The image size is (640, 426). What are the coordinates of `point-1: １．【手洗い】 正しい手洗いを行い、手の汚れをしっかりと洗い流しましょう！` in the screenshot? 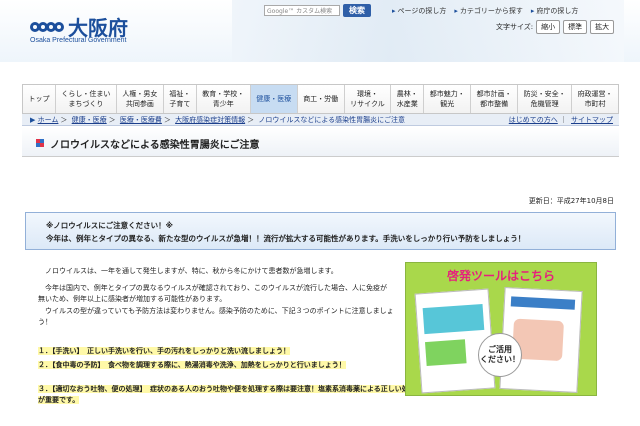 It's located at (227, 351).